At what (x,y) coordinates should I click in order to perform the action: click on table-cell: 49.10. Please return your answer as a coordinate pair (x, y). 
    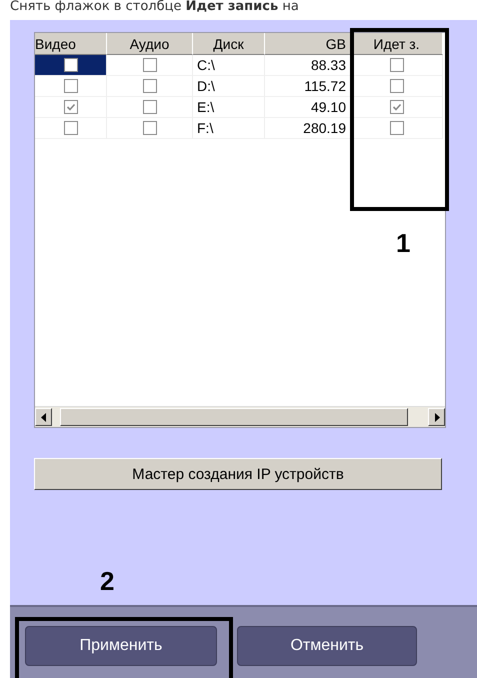
    Looking at the image, I should click on (308, 107).